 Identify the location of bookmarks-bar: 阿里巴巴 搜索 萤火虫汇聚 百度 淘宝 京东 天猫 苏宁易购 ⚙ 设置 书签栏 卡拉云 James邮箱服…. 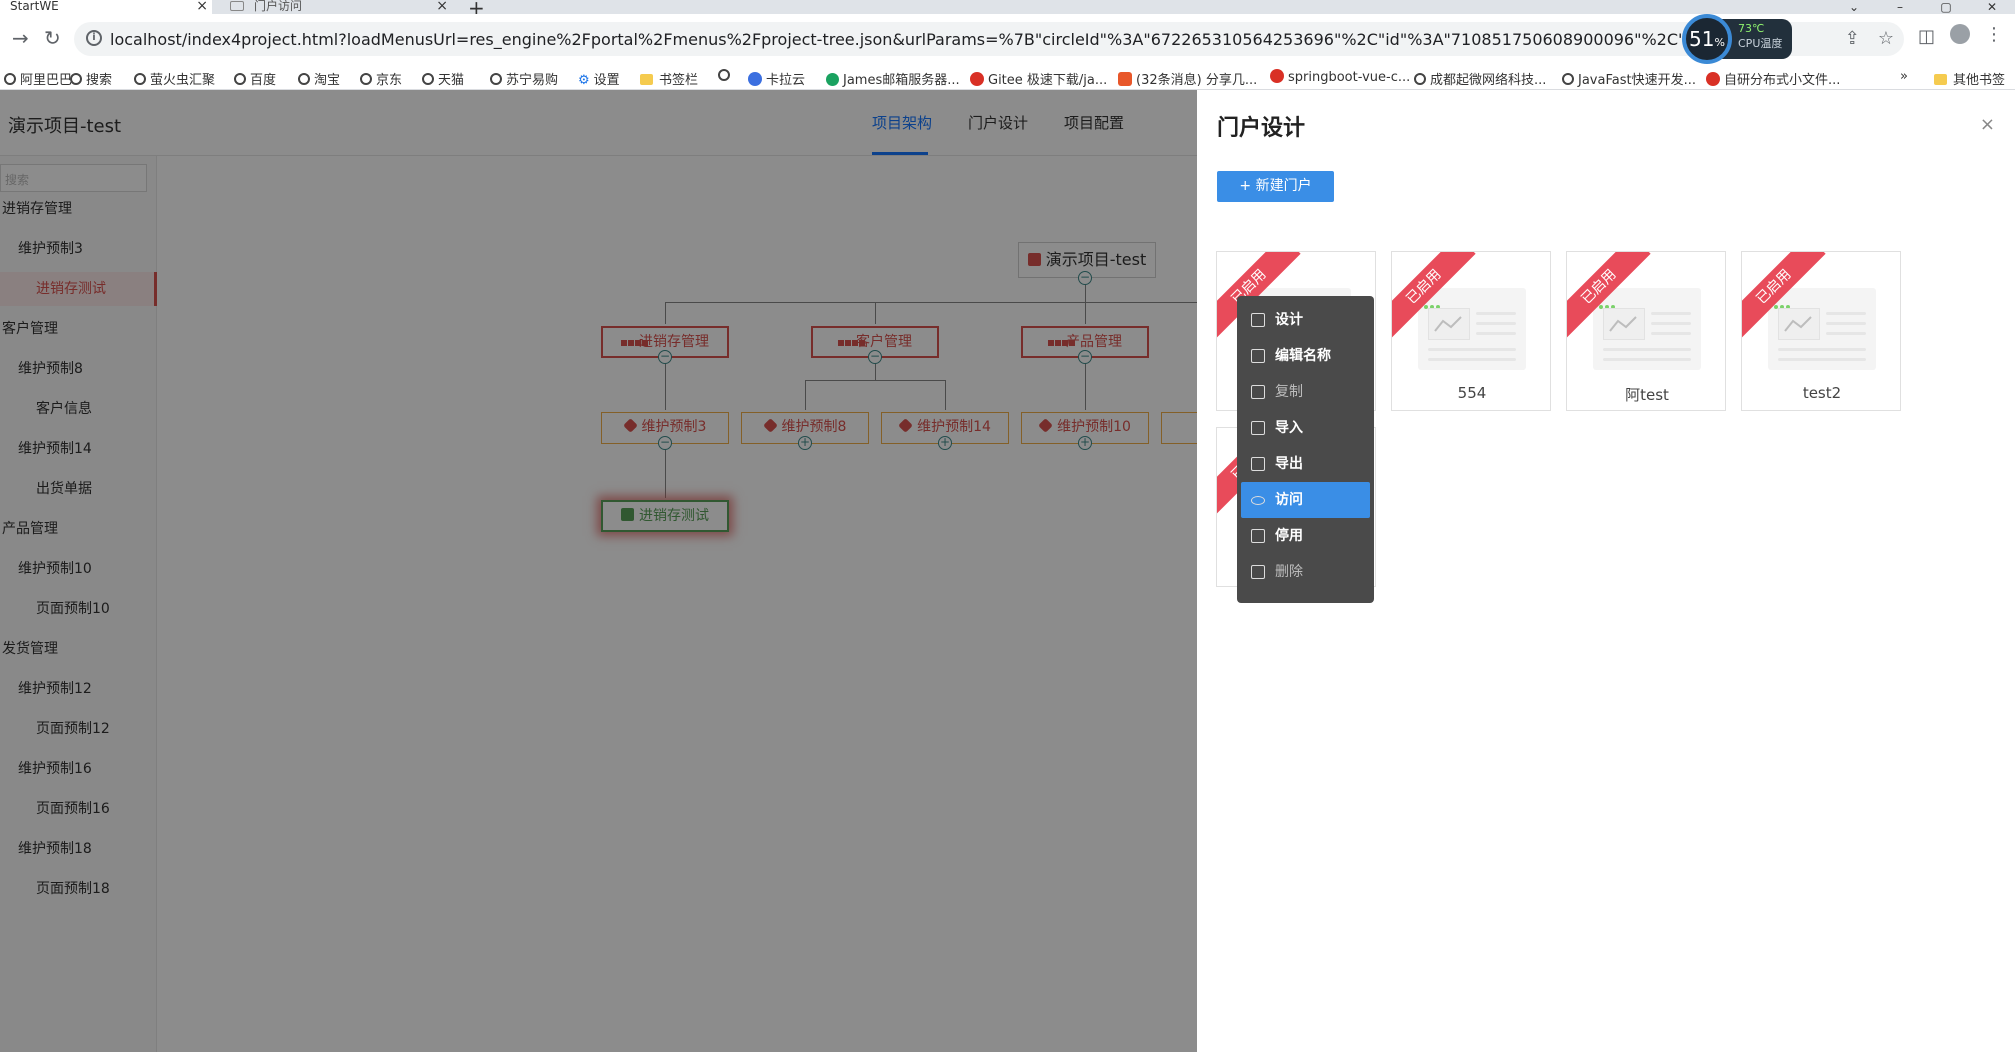
(1007, 77).